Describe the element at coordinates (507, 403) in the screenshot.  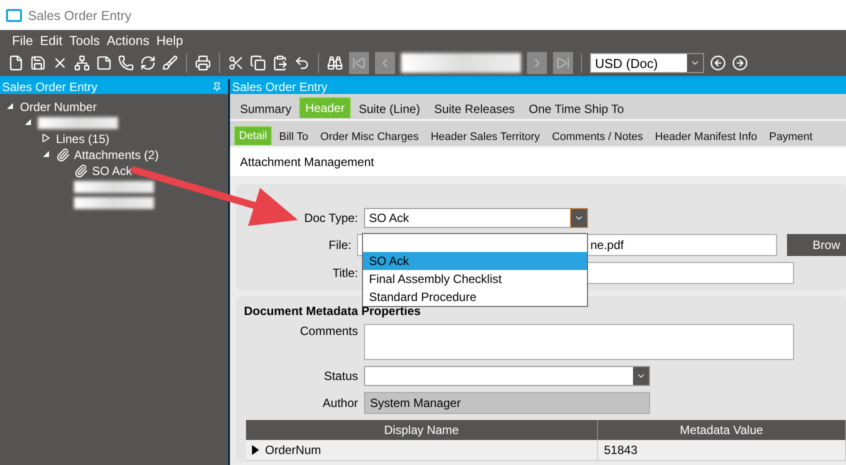
I see `author-field: System Manager` at that location.